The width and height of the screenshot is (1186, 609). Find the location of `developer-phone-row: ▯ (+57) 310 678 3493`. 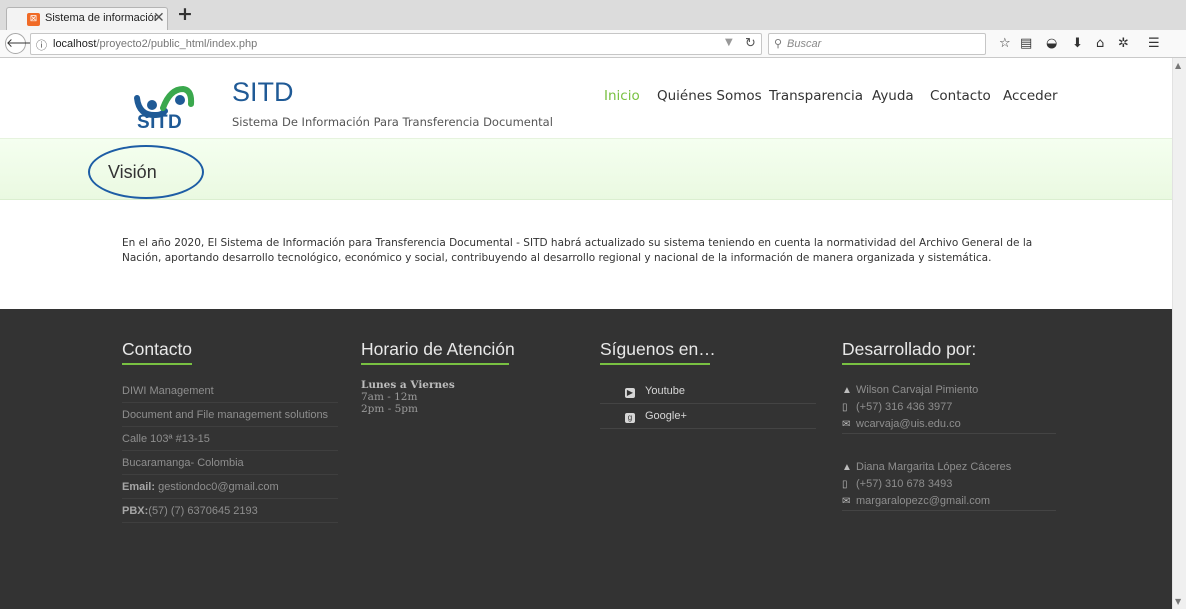

developer-phone-row: ▯ (+57) 310 678 3493 is located at coordinates (926, 484).